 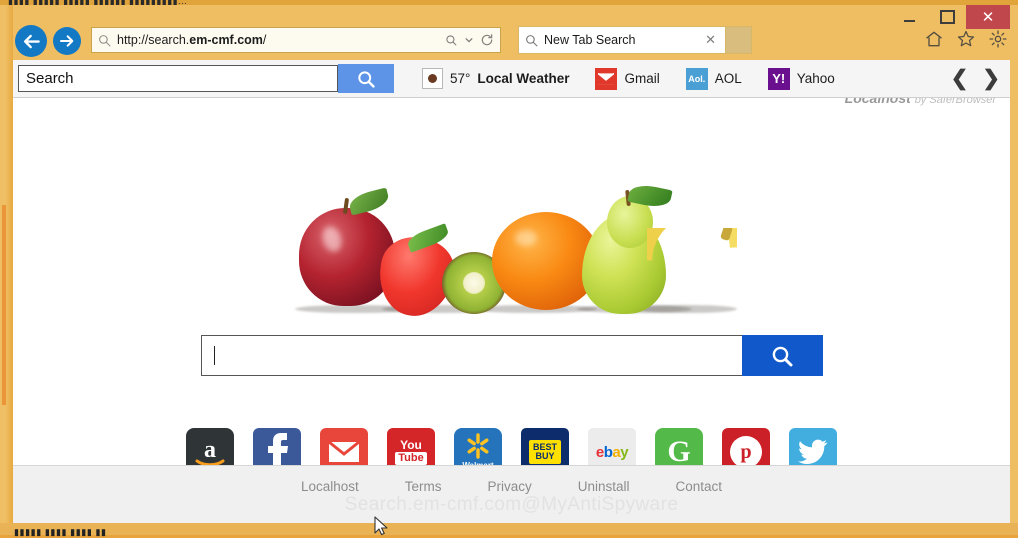 What do you see at coordinates (612, 452) in the screenshot?
I see `ebay-icon: ebay` at bounding box center [612, 452].